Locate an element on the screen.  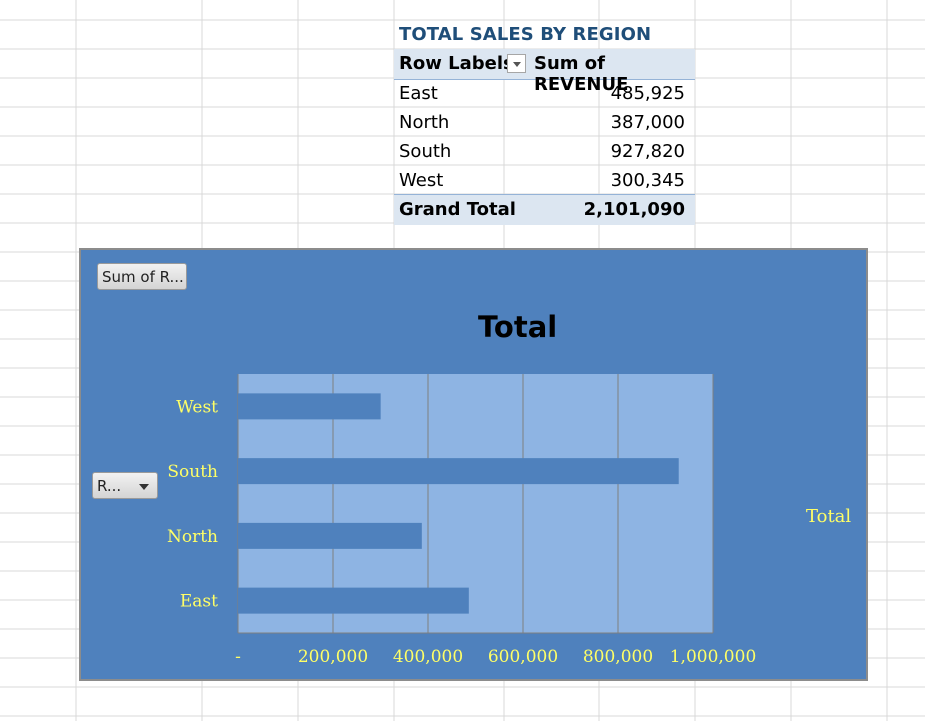
x-tick-label: 800,000 is located at coordinates (618, 657).